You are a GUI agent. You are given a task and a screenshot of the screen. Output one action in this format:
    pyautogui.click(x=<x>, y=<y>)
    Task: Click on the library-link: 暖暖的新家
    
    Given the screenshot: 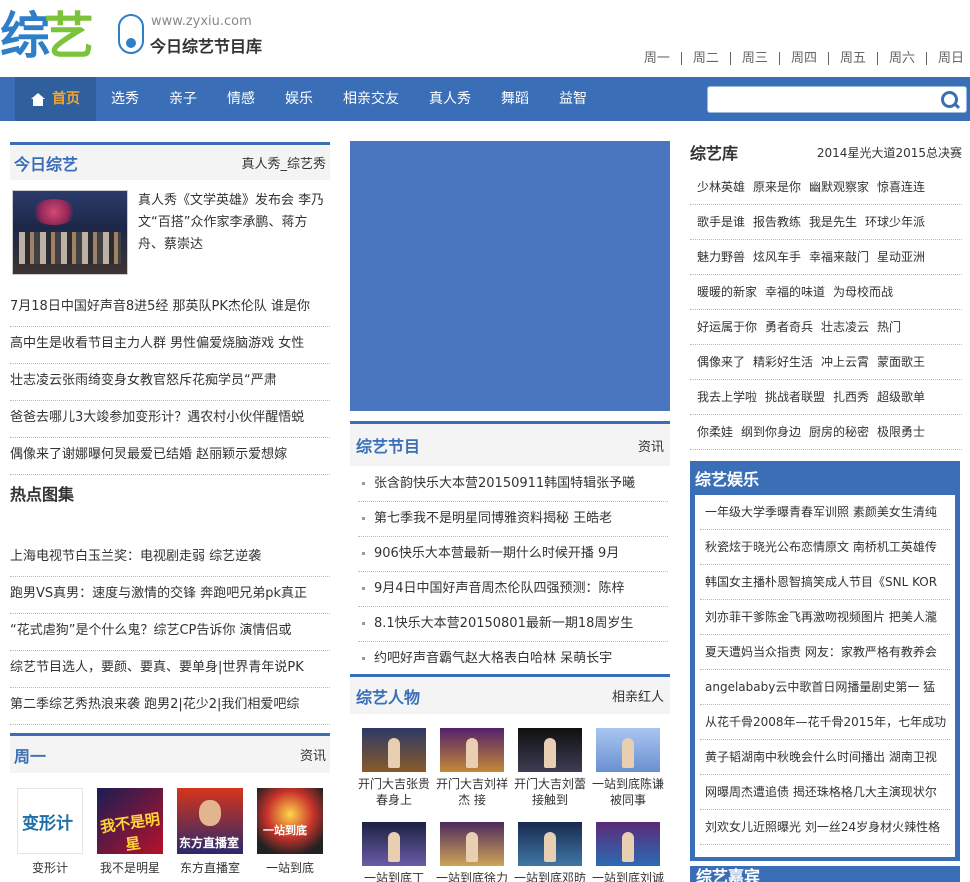 What is the action you would take?
    pyautogui.click(x=727, y=292)
    